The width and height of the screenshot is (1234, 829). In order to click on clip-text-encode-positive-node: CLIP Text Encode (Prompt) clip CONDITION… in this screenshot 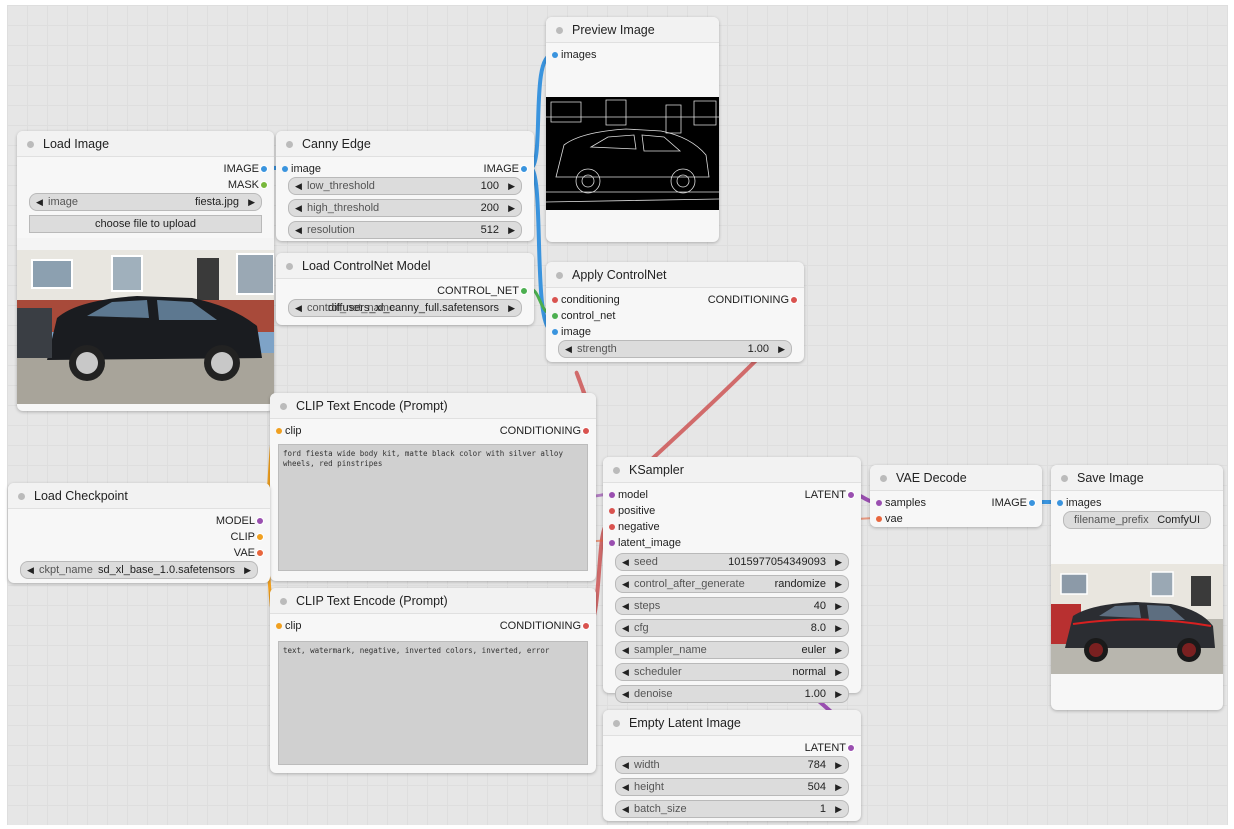, I will do `click(433, 487)`.